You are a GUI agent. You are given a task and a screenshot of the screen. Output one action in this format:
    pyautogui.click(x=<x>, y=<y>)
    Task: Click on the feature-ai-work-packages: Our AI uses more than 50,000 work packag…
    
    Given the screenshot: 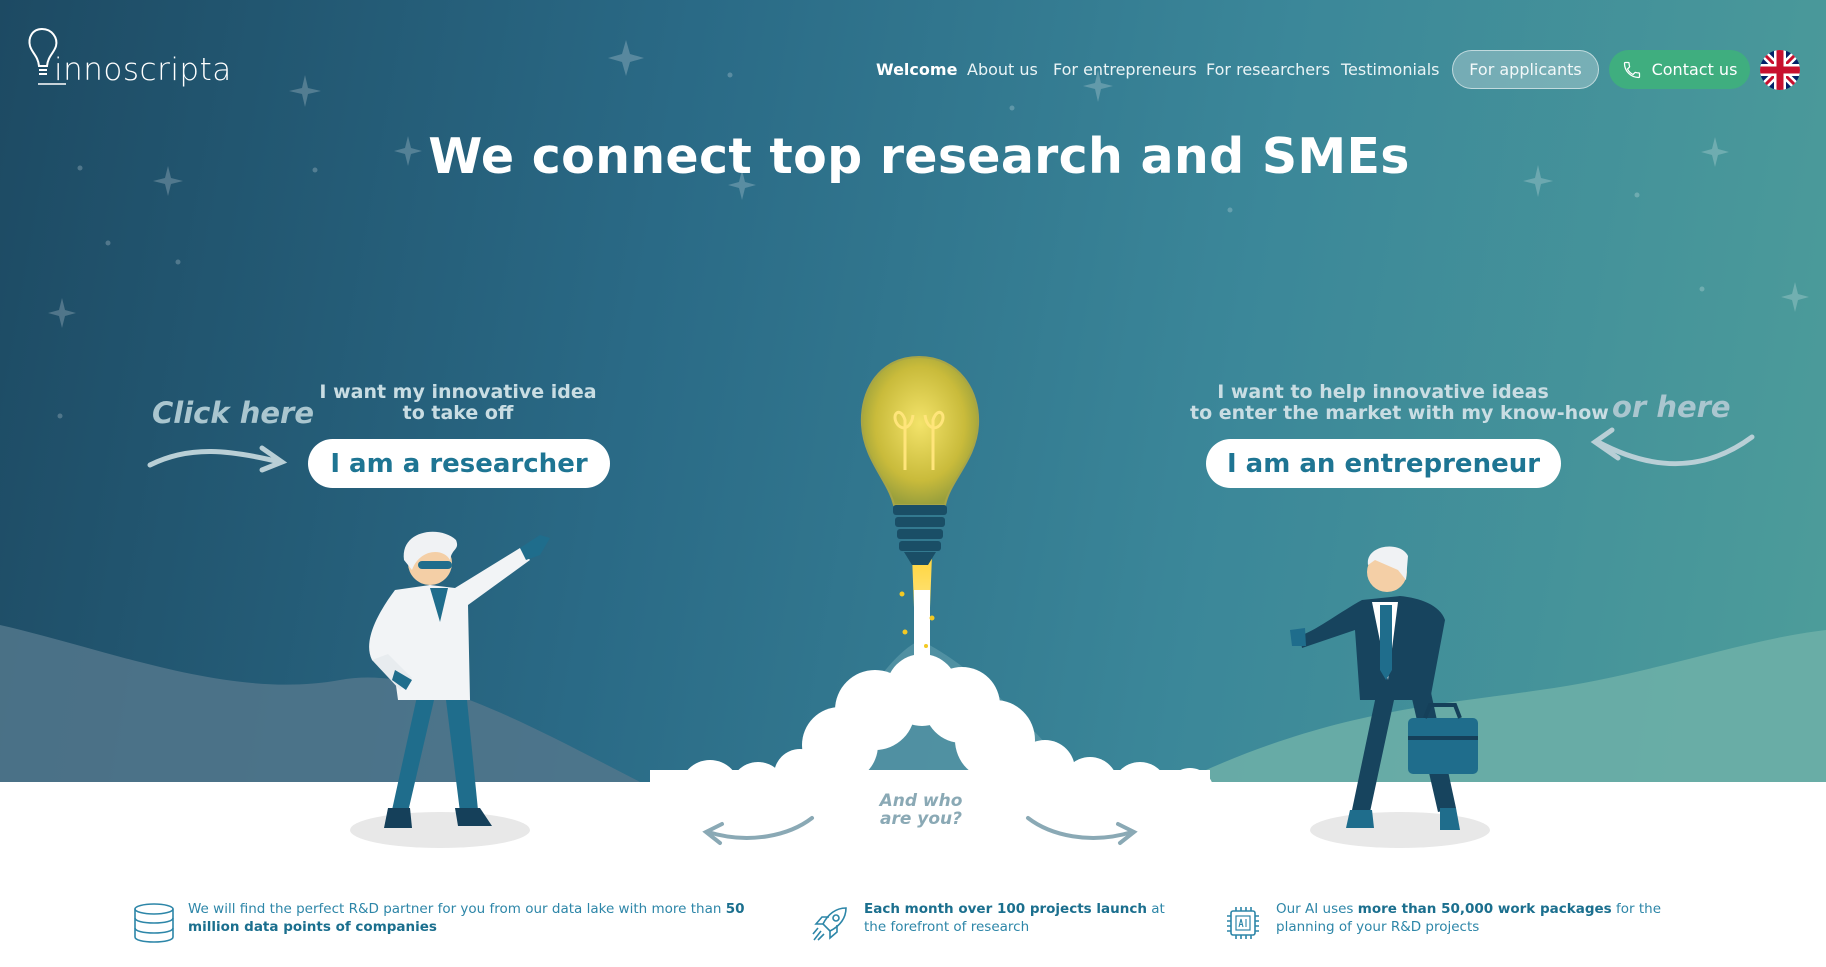 What is the action you would take?
    pyautogui.click(x=1467, y=922)
    